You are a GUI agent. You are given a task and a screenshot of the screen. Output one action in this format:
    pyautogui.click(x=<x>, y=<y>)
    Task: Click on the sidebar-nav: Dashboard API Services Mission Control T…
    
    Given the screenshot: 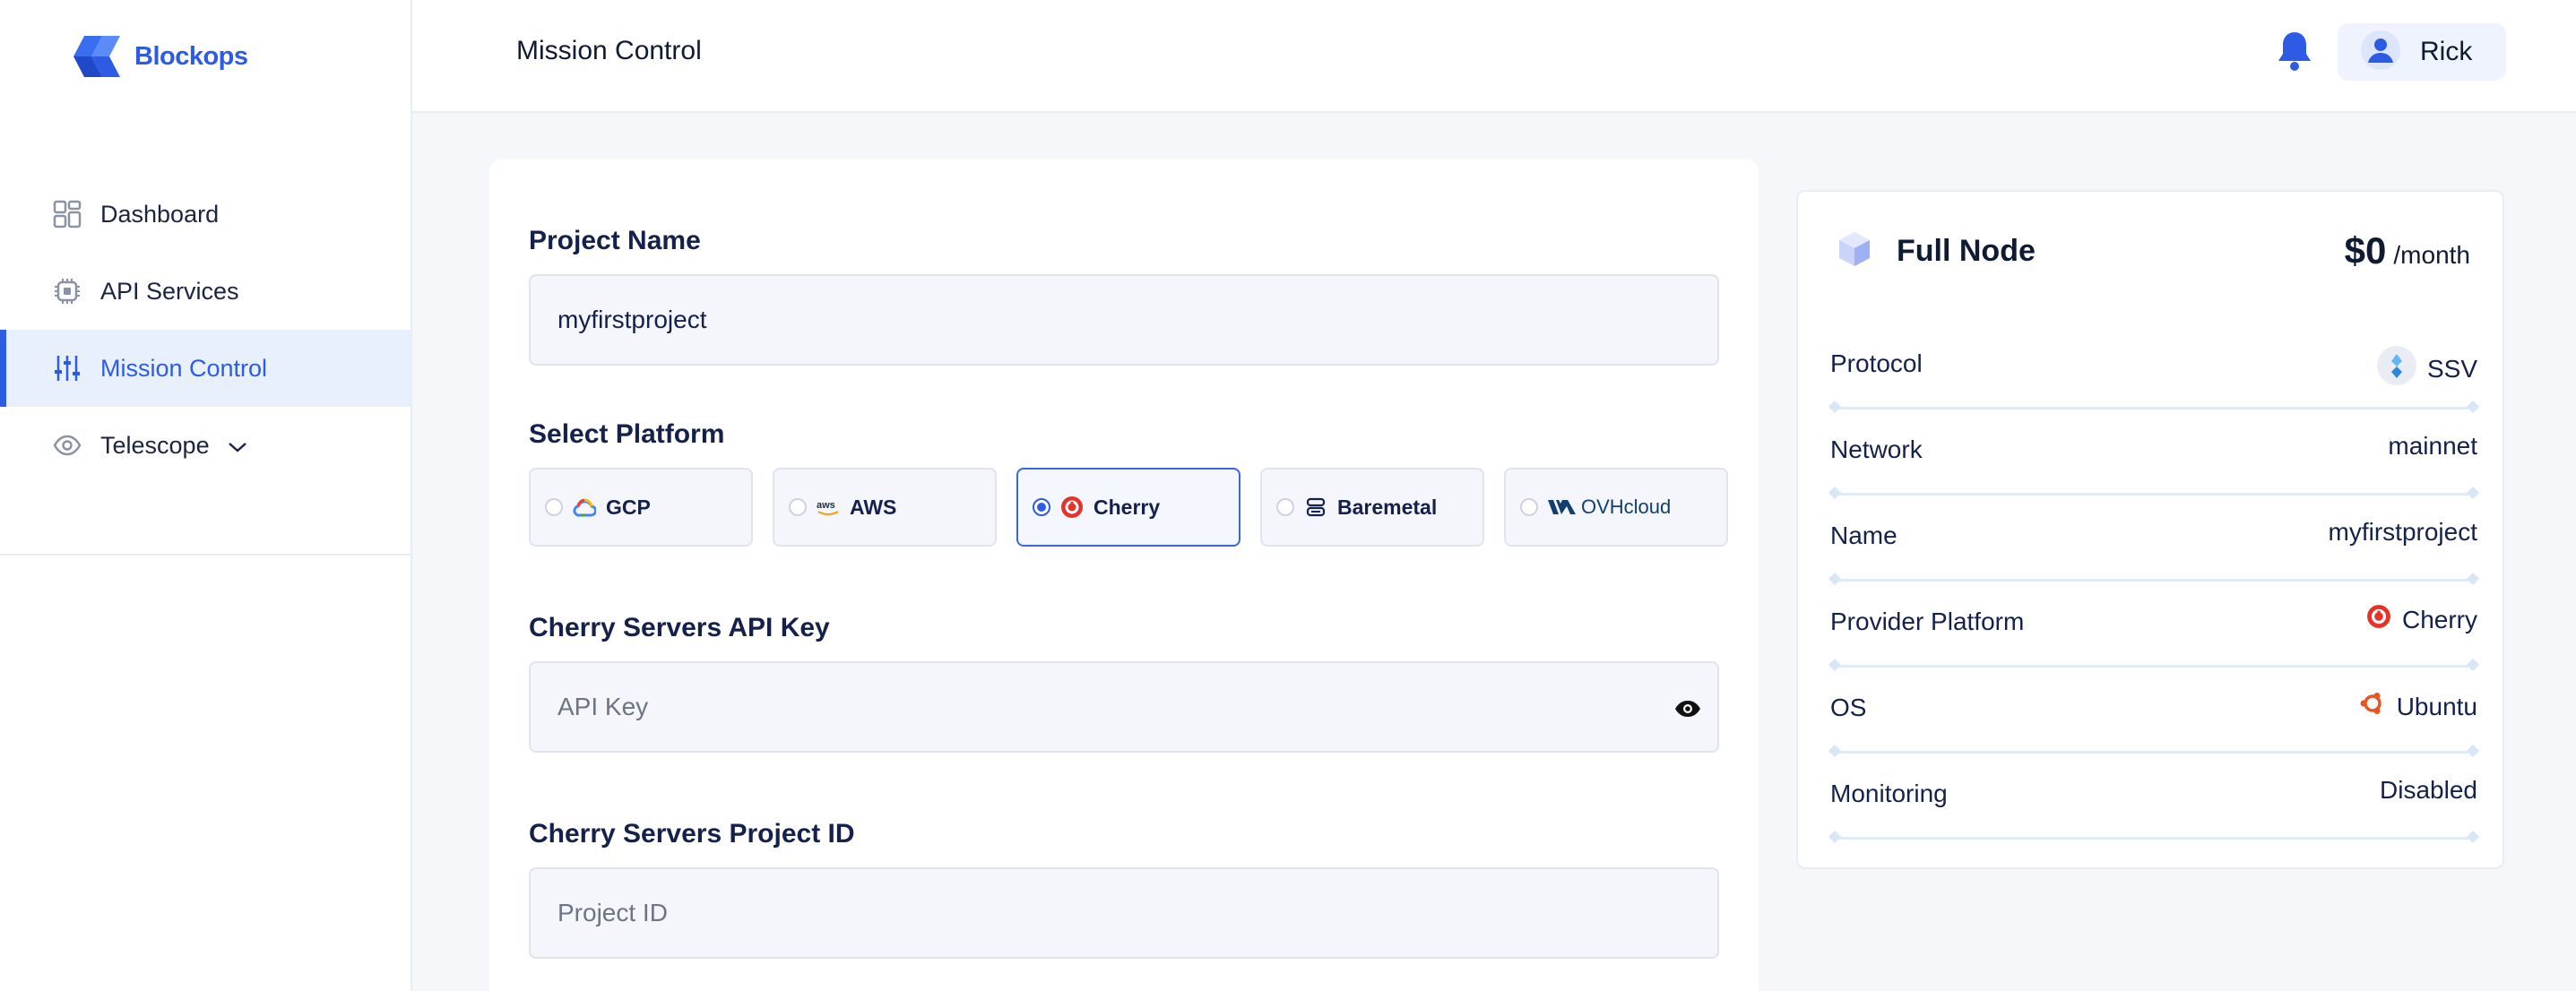 What is the action you would take?
    pyautogui.click(x=205, y=330)
    